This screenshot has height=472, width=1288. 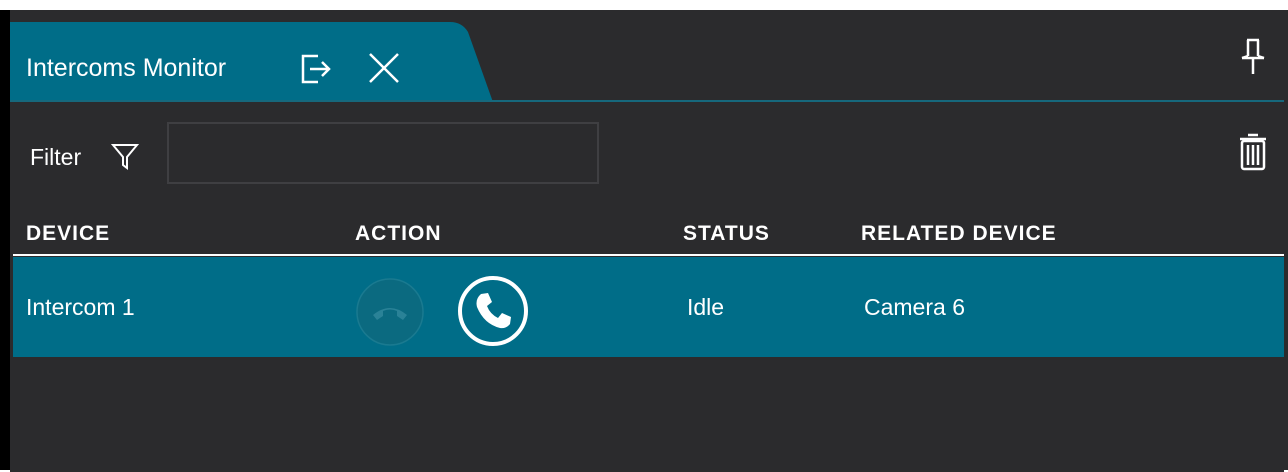 I want to click on call-icon, so click(x=493, y=313).